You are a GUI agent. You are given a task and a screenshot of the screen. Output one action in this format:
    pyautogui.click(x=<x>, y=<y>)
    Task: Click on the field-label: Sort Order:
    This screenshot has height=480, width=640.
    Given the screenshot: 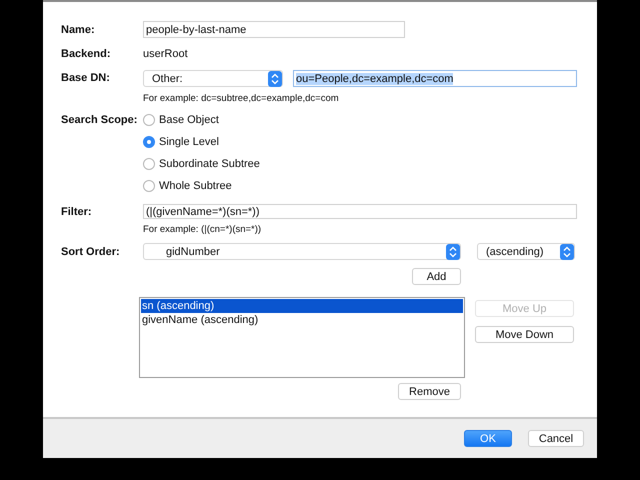 What is the action you would take?
    pyautogui.click(x=91, y=252)
    